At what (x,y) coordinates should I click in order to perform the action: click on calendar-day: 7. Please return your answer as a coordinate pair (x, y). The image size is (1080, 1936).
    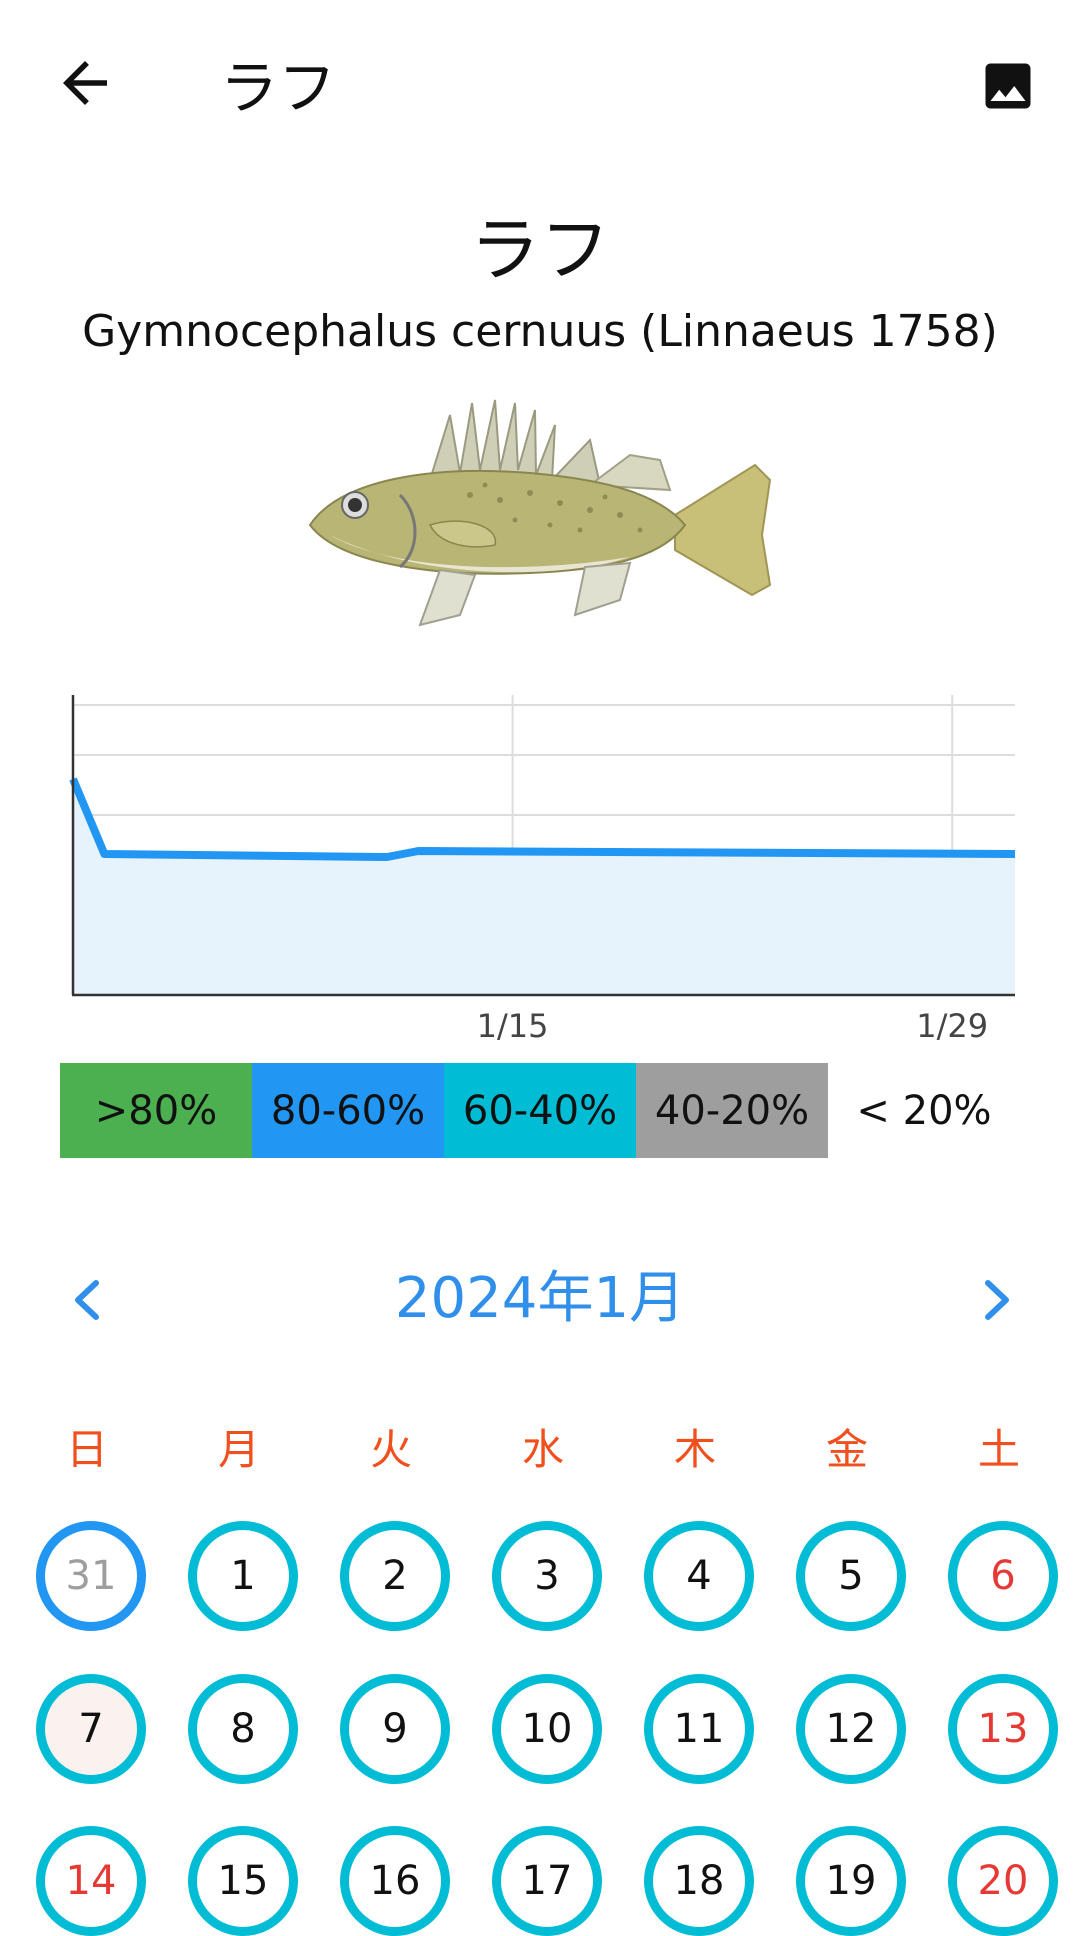
    Looking at the image, I should click on (91, 1729).